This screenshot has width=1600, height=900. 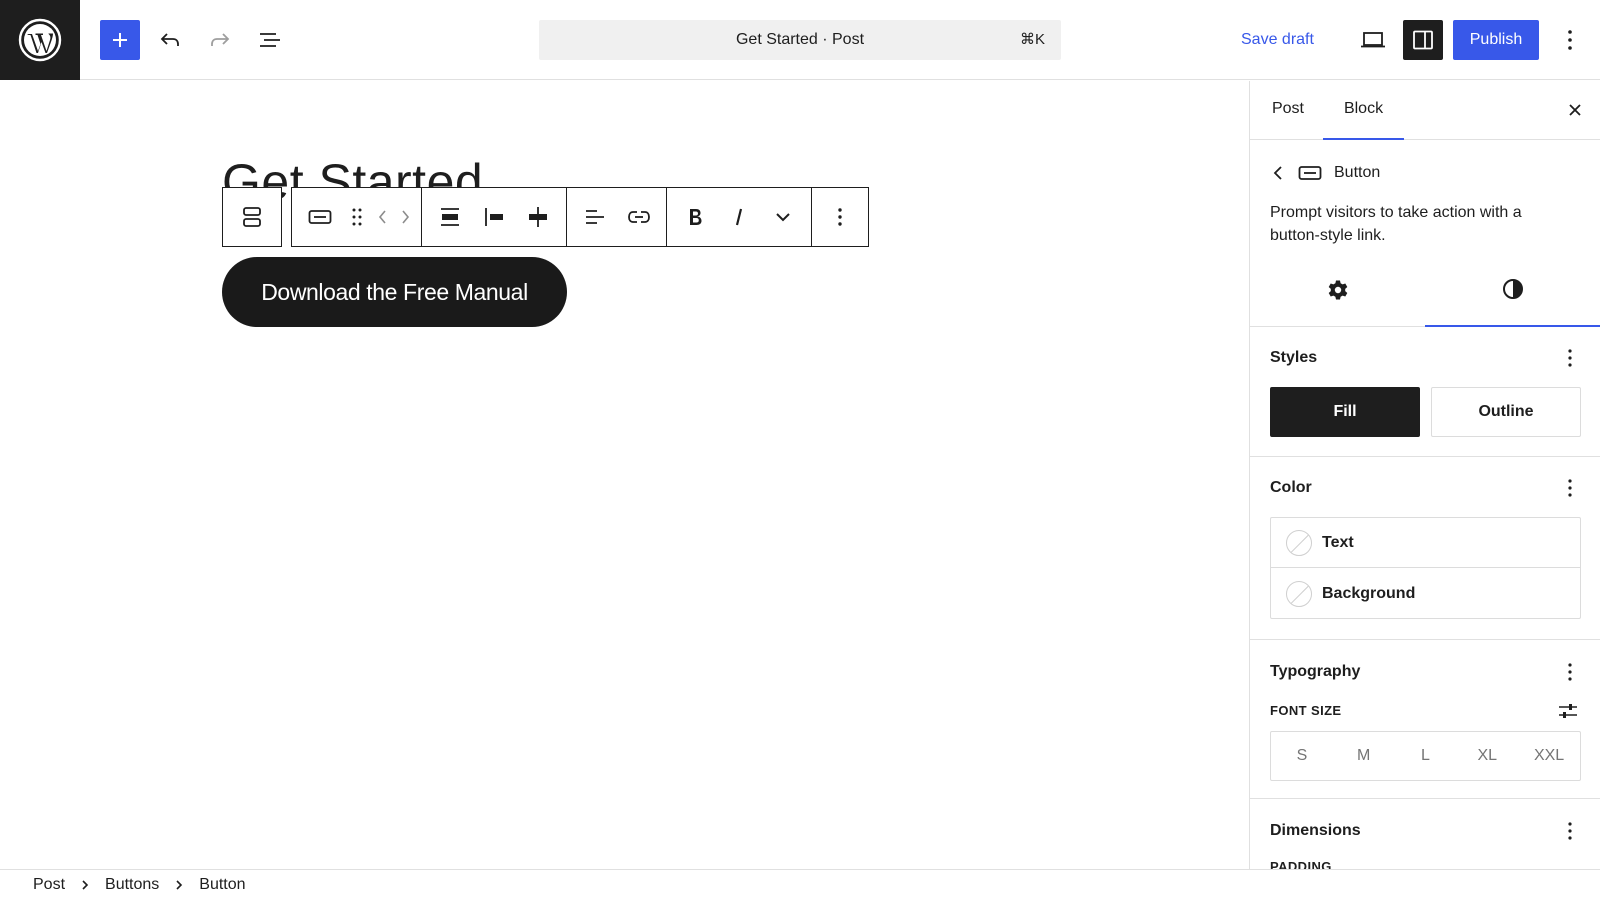 I want to click on button-block: Download the Free Manual, so click(x=394, y=292).